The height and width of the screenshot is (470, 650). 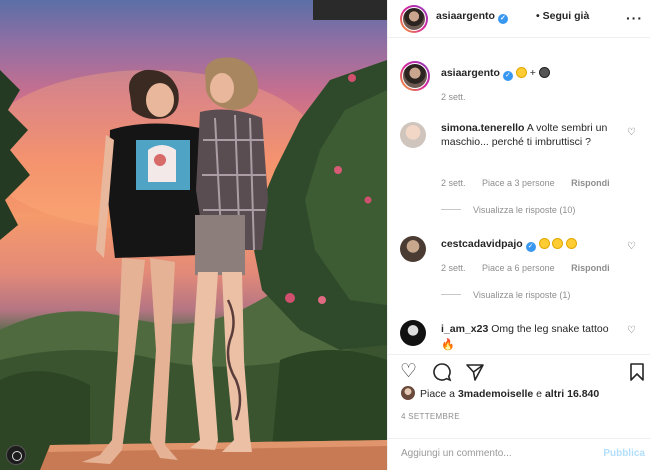 I want to click on caption-username: asiaargento, so click(x=470, y=73).